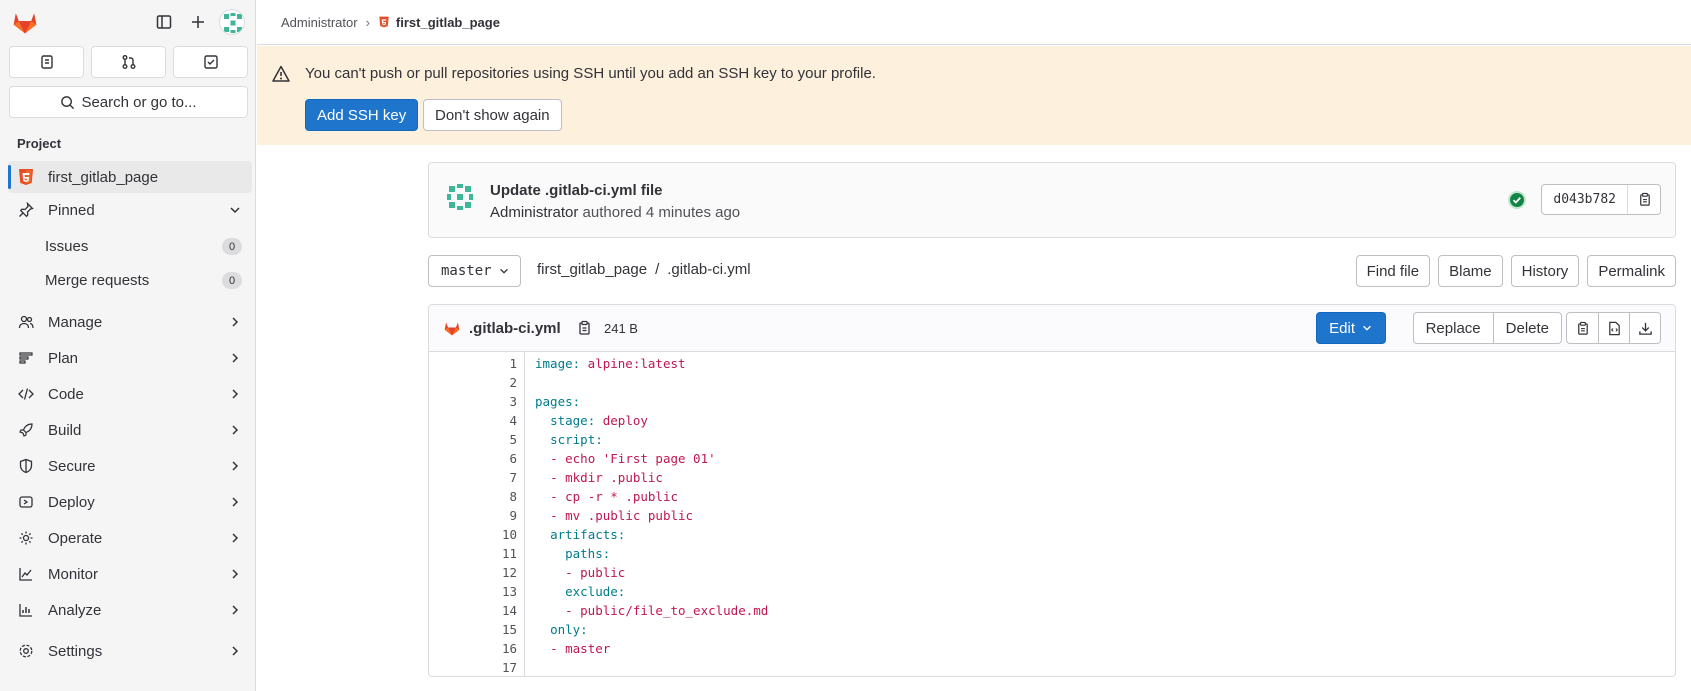  What do you see at coordinates (473, 591) in the screenshot?
I see `line-number: 13` at bounding box center [473, 591].